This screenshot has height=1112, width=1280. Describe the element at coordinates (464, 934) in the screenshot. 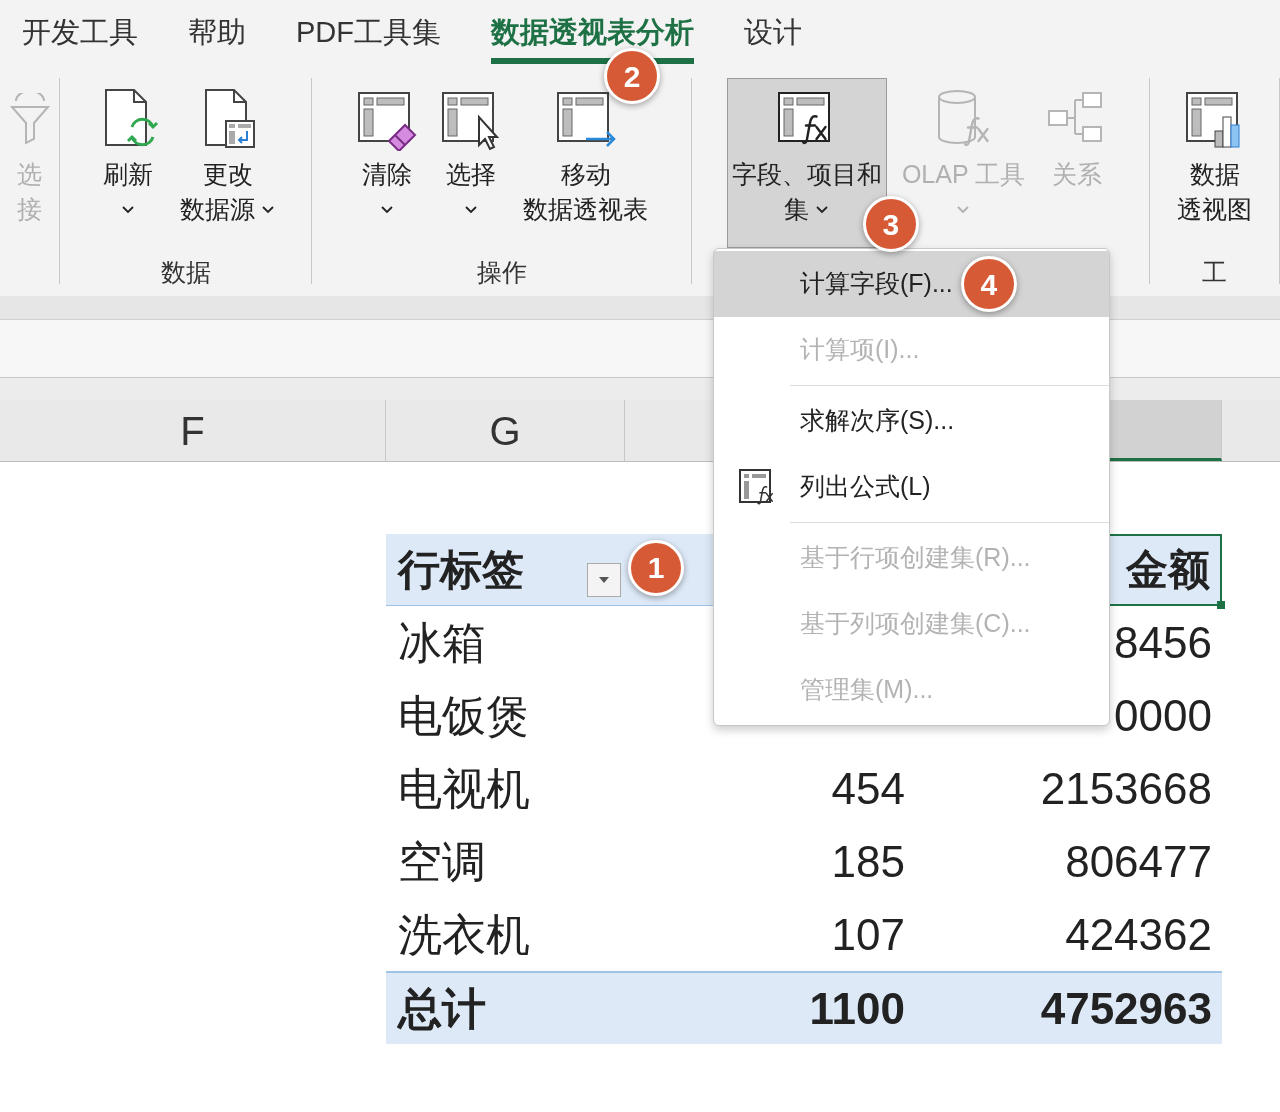

I see `table-cell-text: 洗衣机` at that location.